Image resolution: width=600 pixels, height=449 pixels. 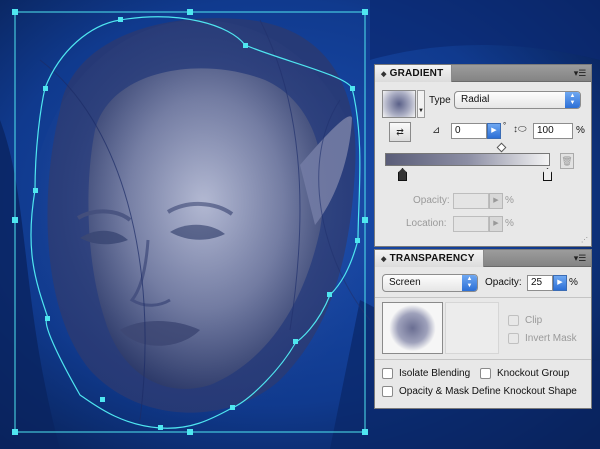 I want to click on reverse-gradient-button: ⇄, so click(x=400, y=132).